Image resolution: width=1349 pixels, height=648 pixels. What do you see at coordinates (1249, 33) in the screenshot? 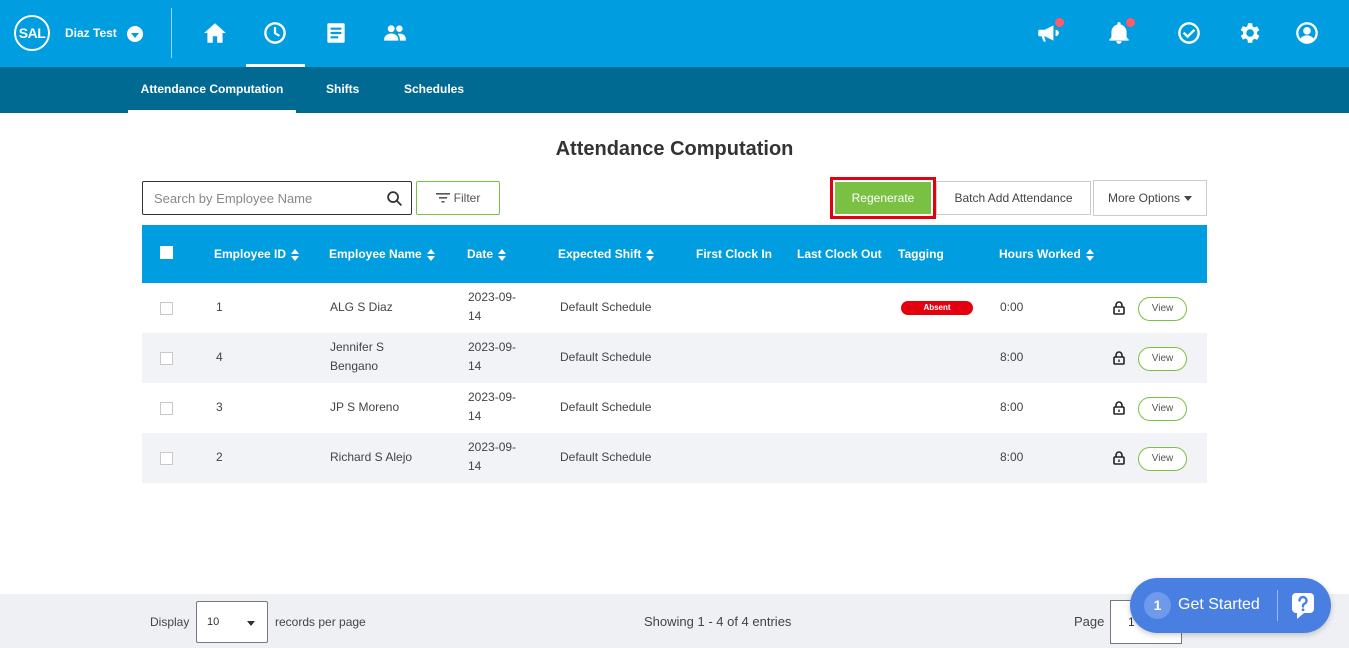
I see `gear-icon` at bounding box center [1249, 33].